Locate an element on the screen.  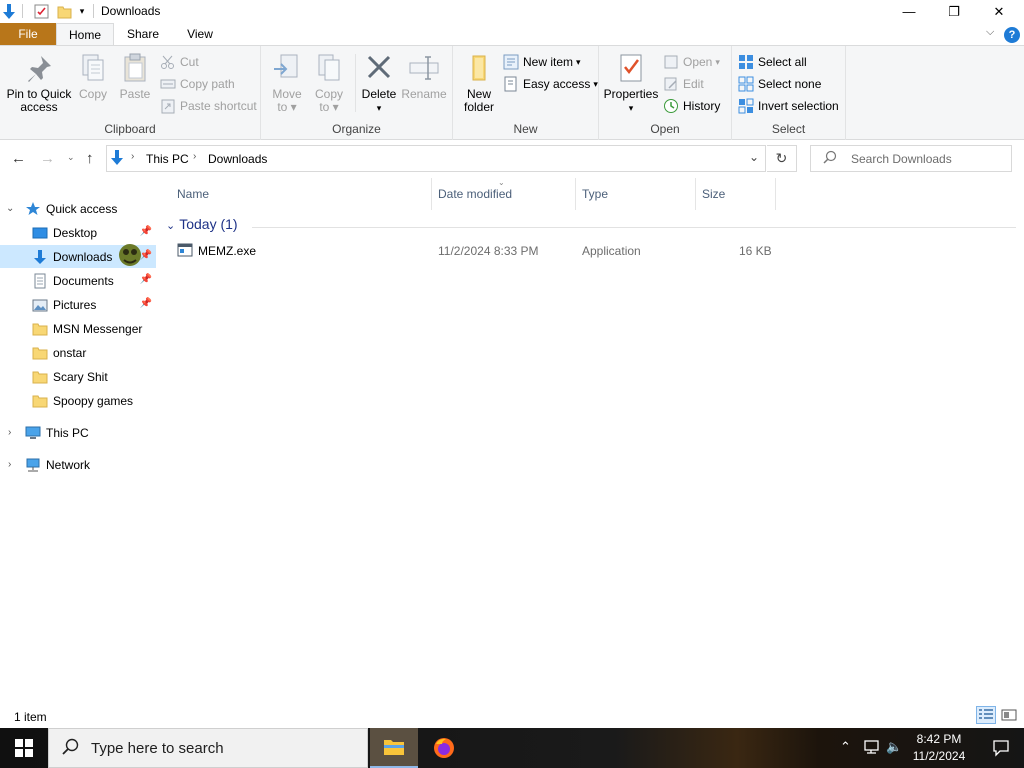
search-input: Search Downloads is located at coordinates (911, 158).